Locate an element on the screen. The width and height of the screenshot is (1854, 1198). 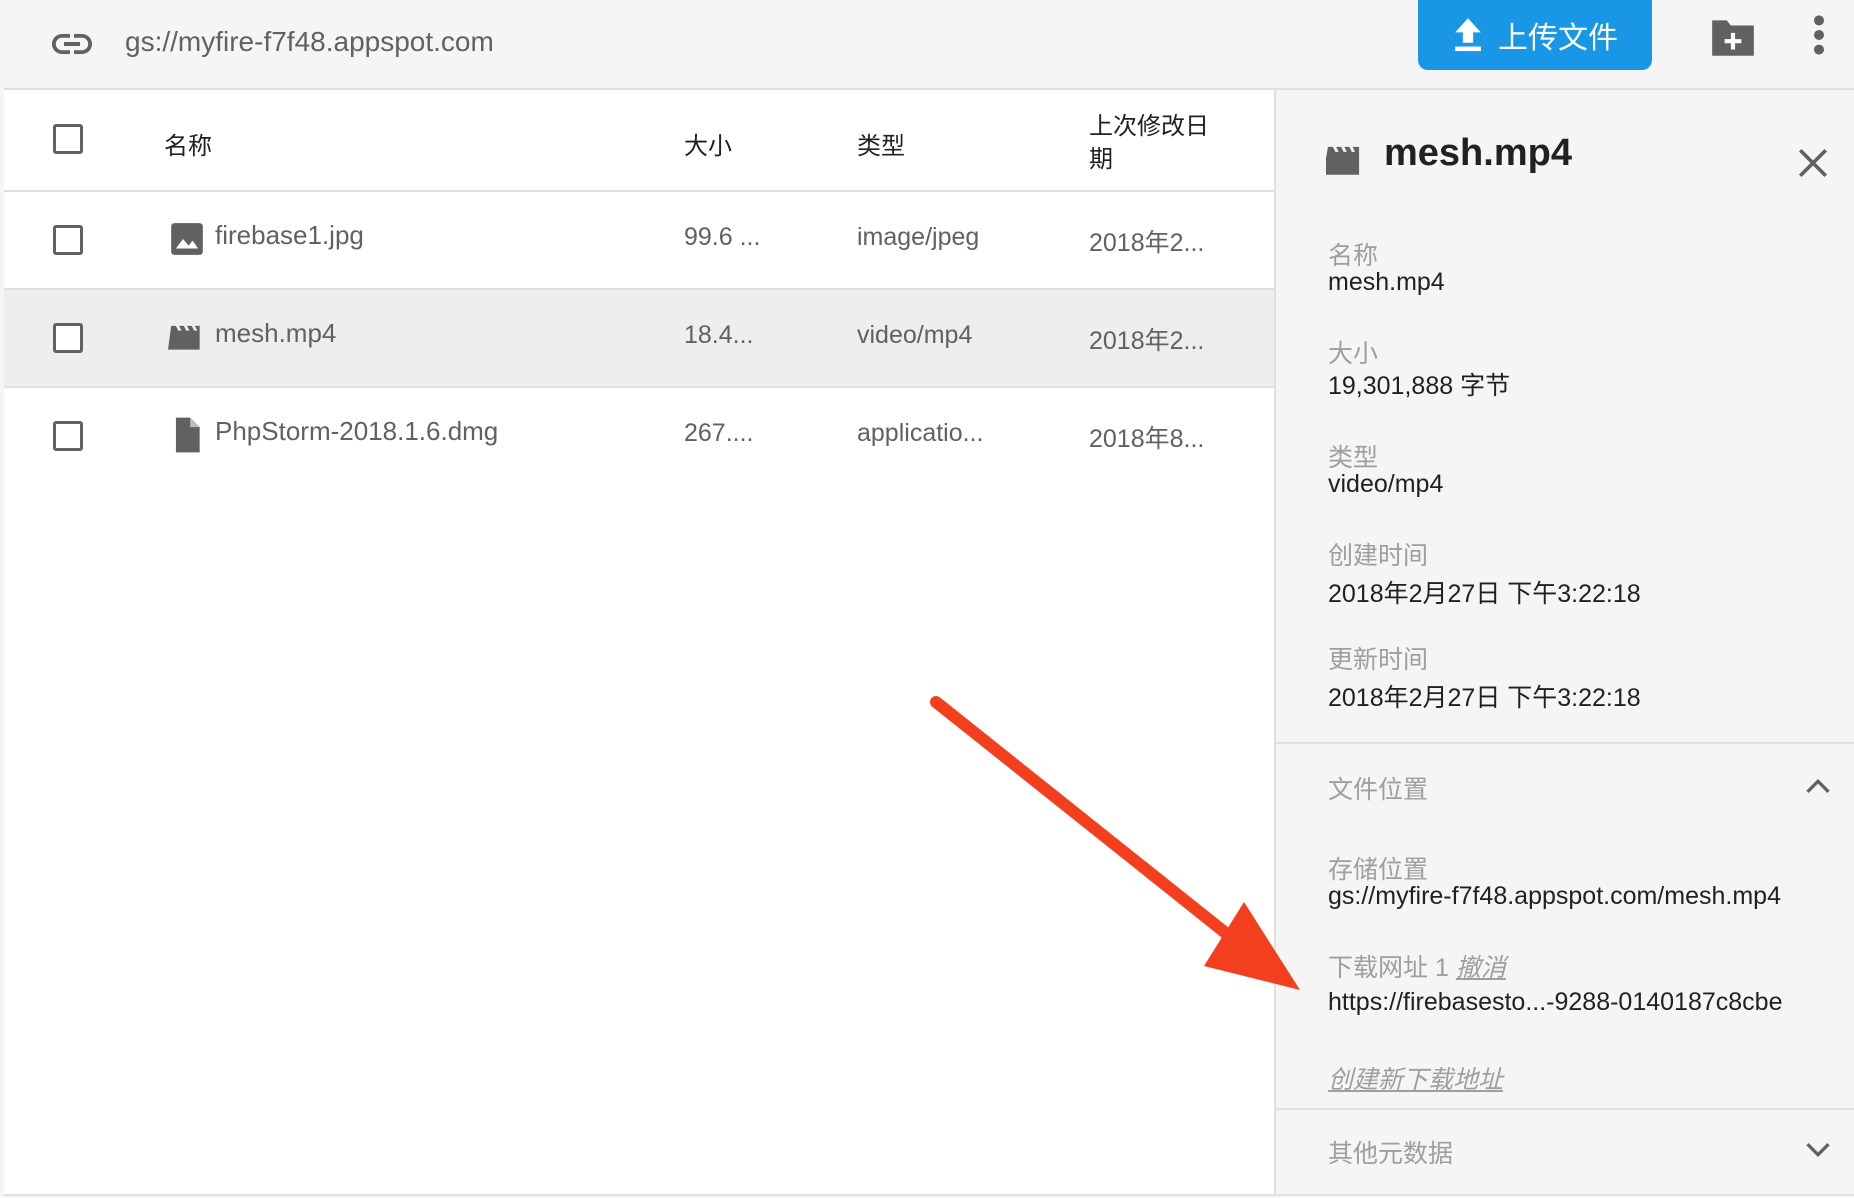
file-type: image/jpeg is located at coordinates (918, 237).